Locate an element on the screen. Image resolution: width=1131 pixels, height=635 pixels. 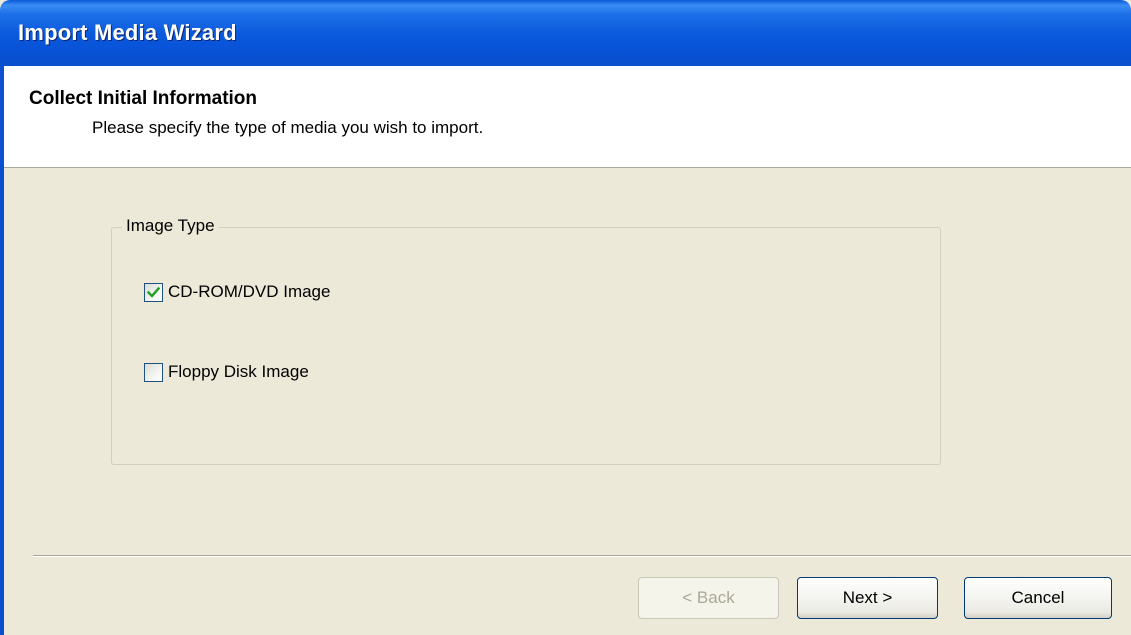
wizard-page-title: Collect Initial Information is located at coordinates (143, 98).